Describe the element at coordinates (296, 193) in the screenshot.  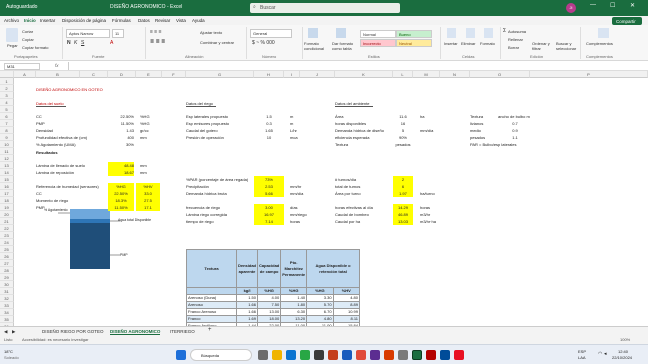
I see `cell-unit: mm/día` at that location.